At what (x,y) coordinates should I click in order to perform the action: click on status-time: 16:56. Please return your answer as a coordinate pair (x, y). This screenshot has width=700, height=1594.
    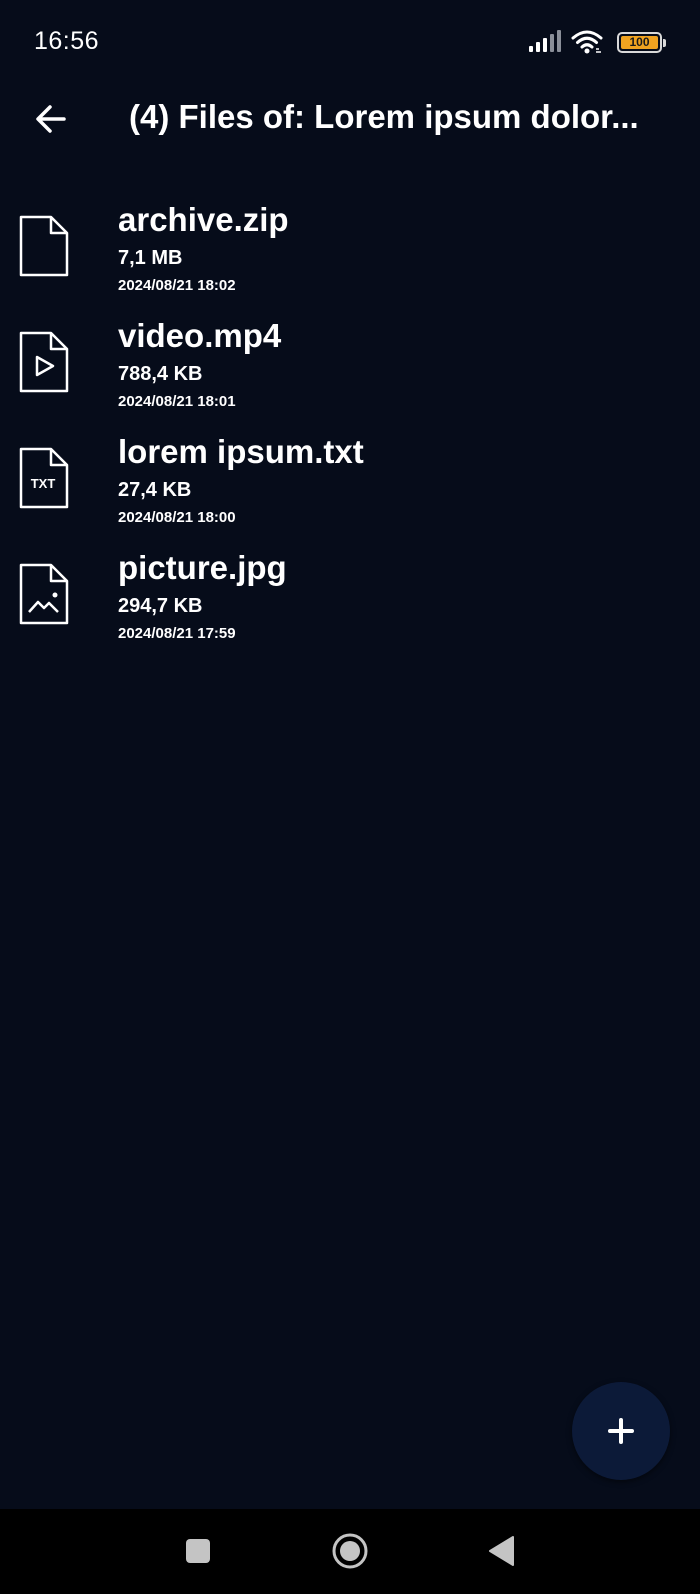
    Looking at the image, I should click on (67, 41).